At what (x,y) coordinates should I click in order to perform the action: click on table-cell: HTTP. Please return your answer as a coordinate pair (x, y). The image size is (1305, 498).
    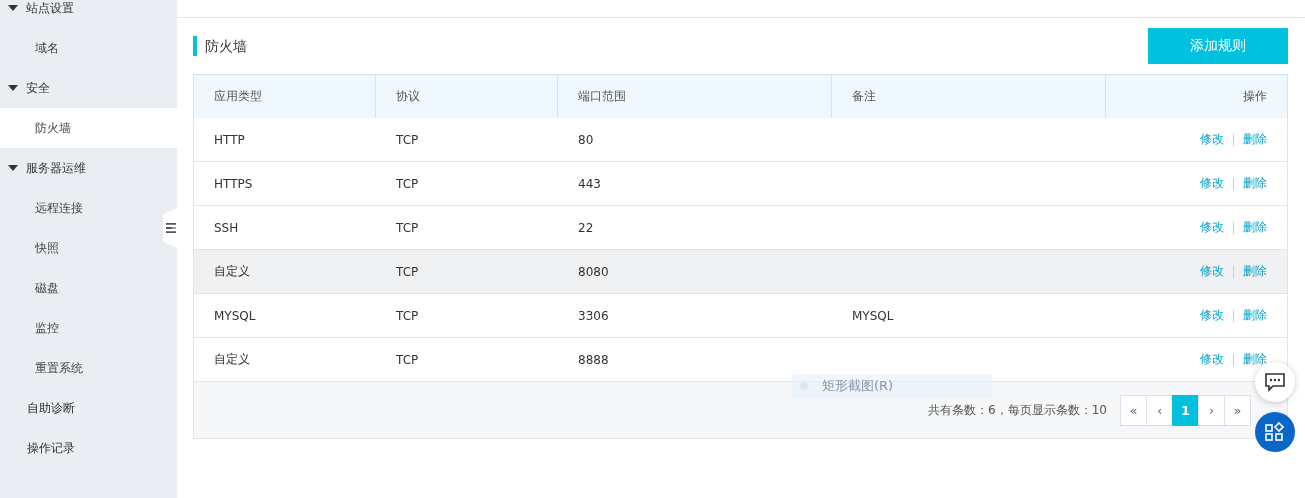
    Looking at the image, I should click on (229, 139).